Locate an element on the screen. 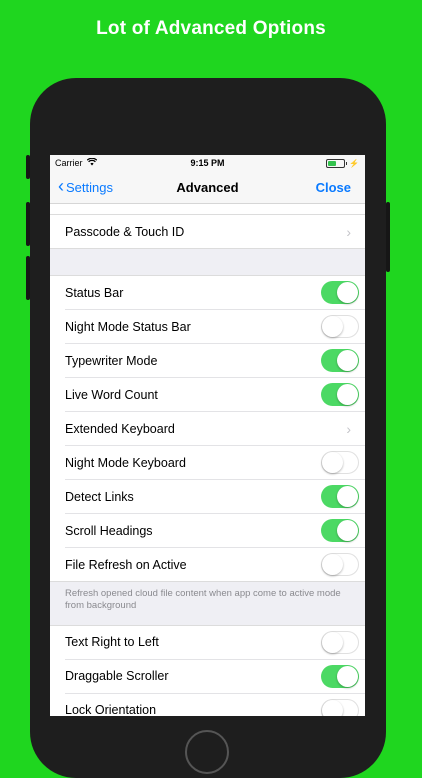 The height and width of the screenshot is (778, 422). settings-group-top: Passcode & Touch ID › is located at coordinates (207, 231).